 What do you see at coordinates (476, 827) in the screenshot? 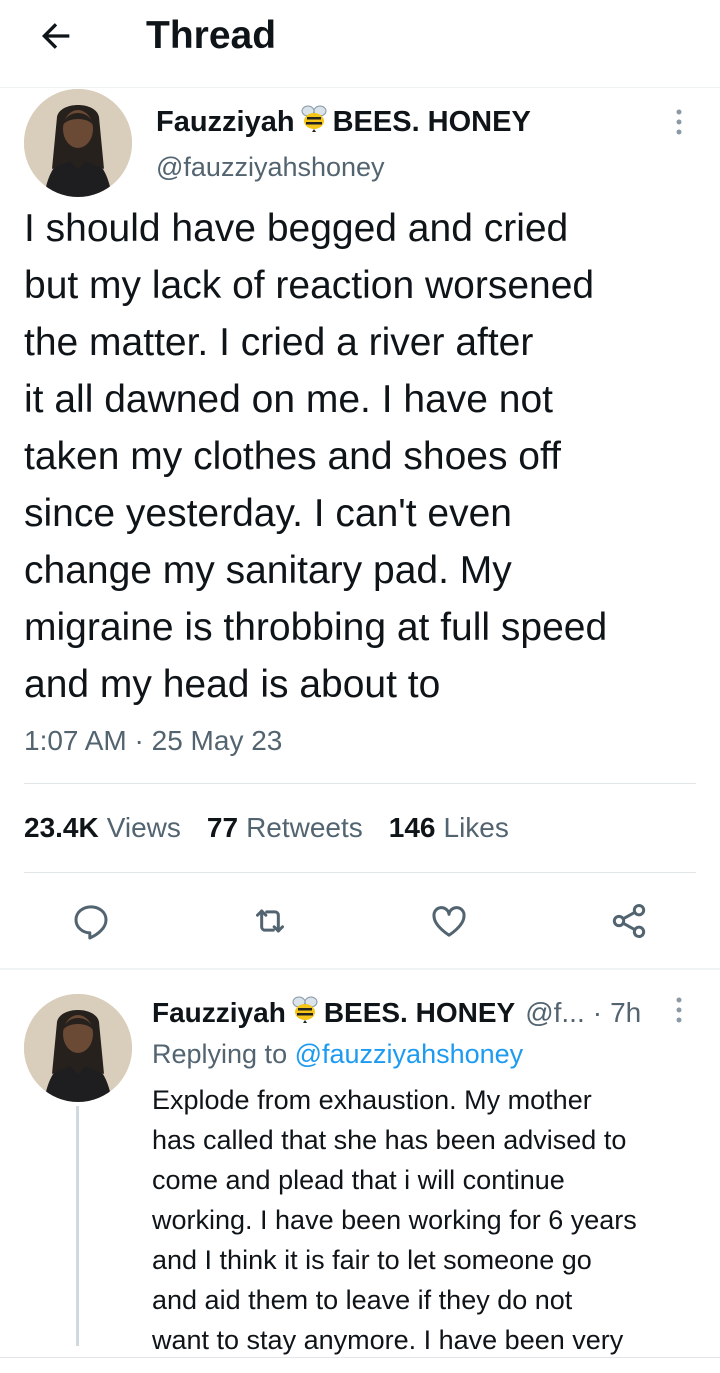
I see `likes-label: Likes` at bounding box center [476, 827].